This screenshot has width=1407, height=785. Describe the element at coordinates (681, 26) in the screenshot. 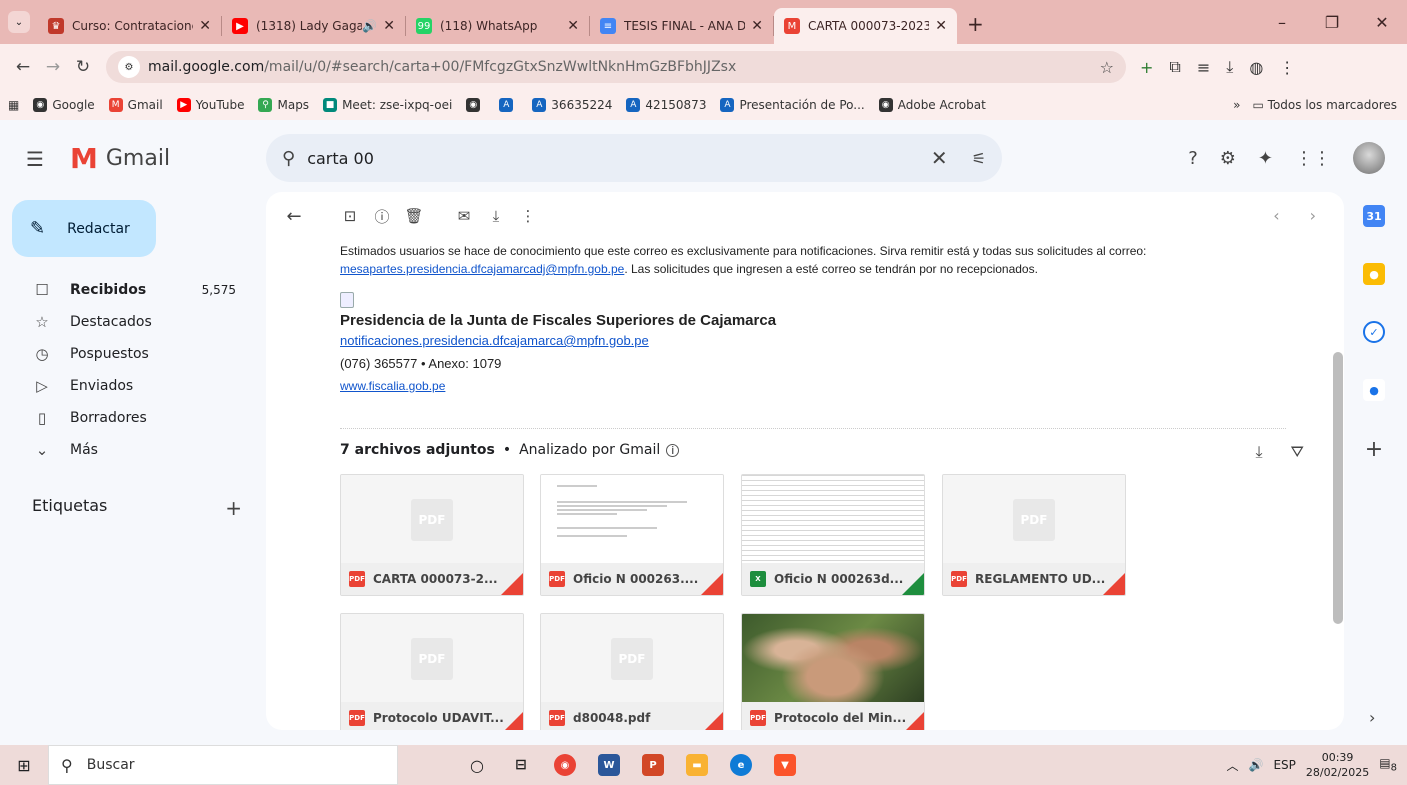

I see `browser-tab: ≡ TESIS FINAL - ANA DE LA CR ✕` at that location.